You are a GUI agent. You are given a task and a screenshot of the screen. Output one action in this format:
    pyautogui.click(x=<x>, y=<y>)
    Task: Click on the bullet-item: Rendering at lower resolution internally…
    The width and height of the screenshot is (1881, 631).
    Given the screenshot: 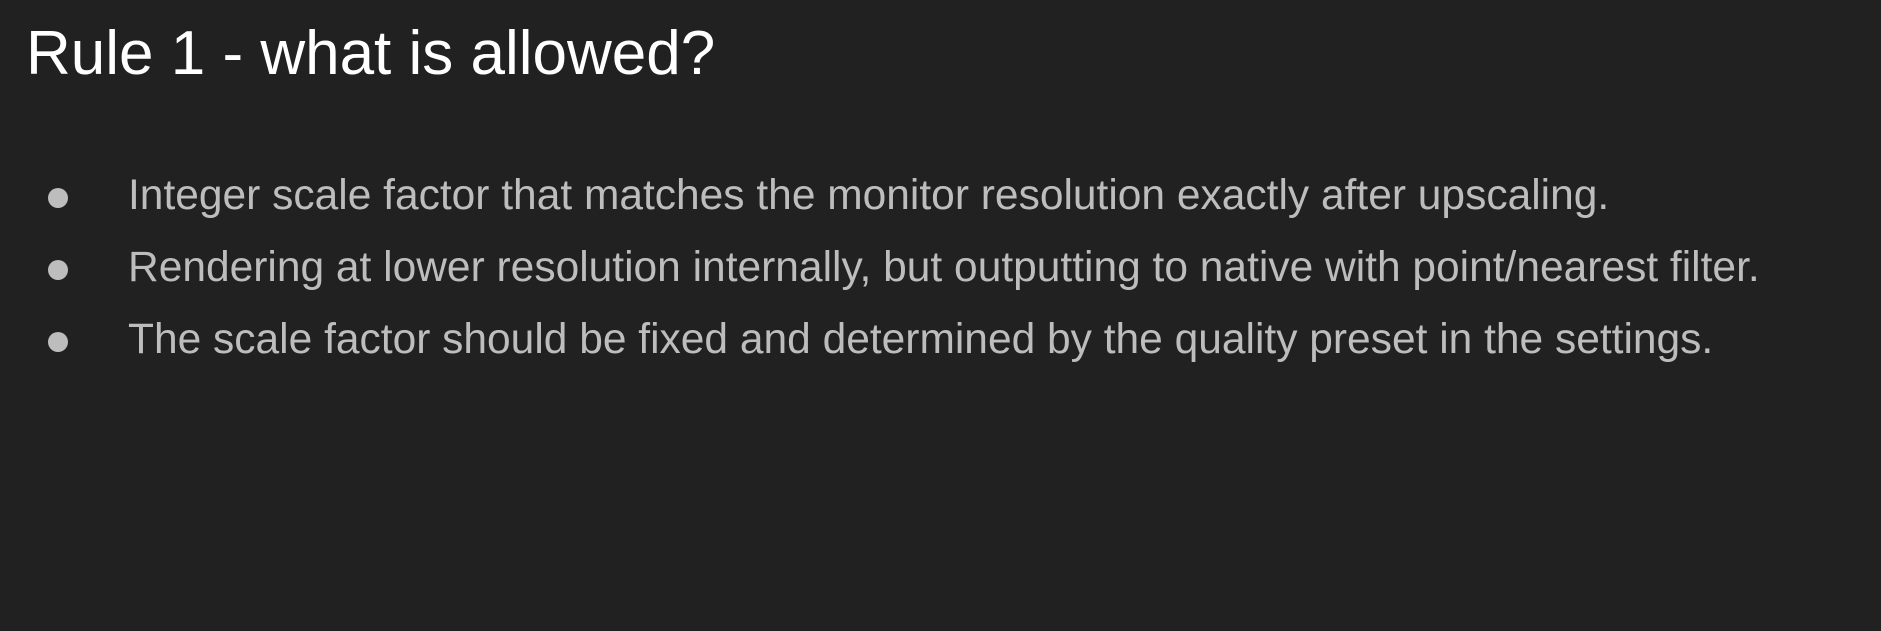 What is the action you would take?
    pyautogui.click(x=940, y=268)
    